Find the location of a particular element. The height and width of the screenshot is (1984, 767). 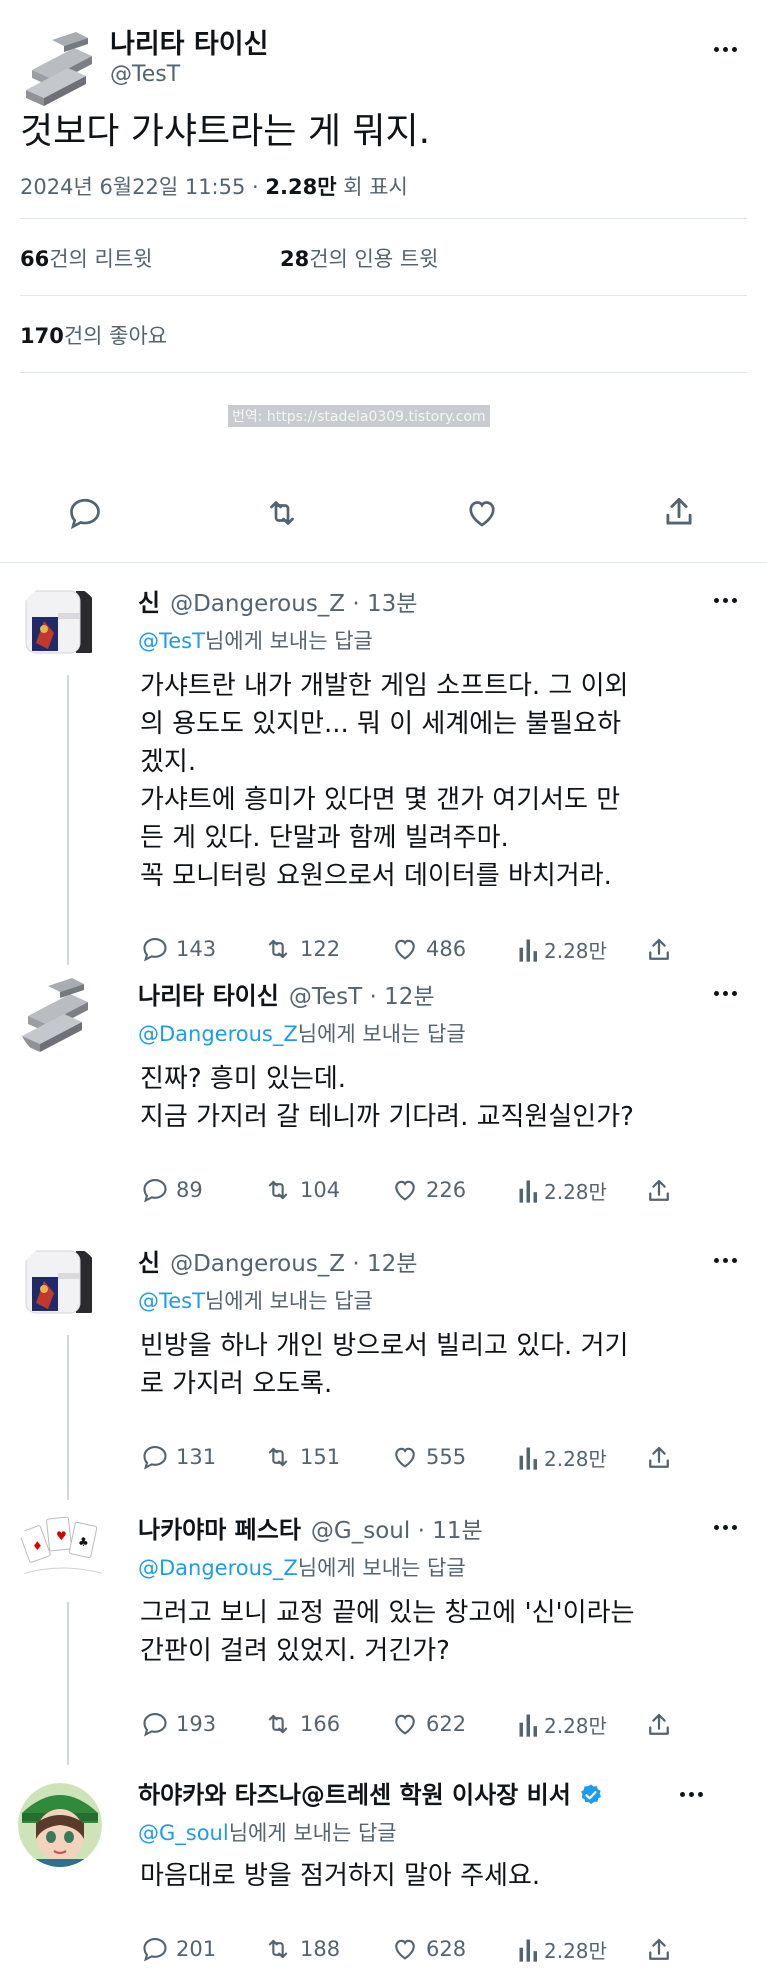

reply-action: 201 is located at coordinates (178, 1949).